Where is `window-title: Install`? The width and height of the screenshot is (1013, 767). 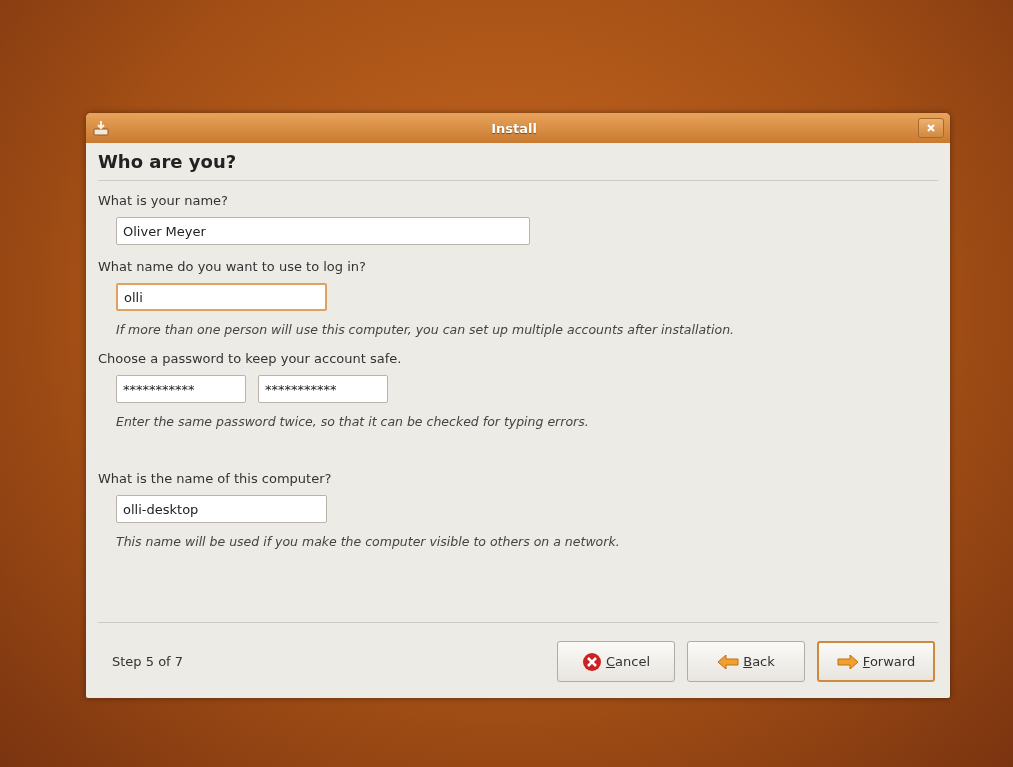 window-title: Install is located at coordinates (514, 128).